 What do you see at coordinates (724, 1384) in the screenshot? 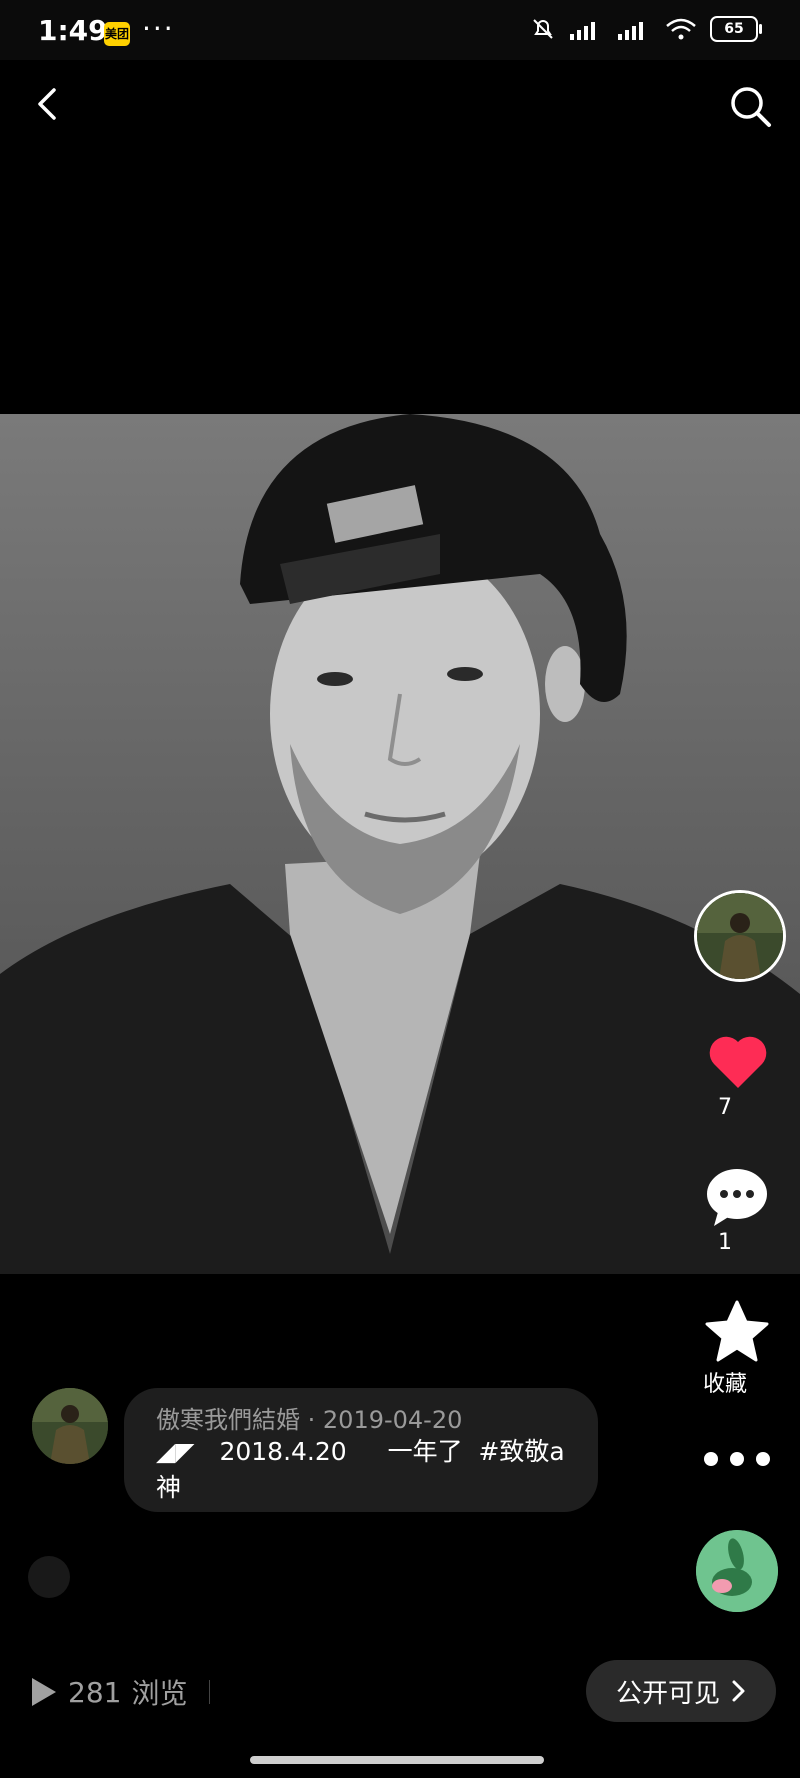
I see `favorite-label: 收藏` at bounding box center [724, 1384].